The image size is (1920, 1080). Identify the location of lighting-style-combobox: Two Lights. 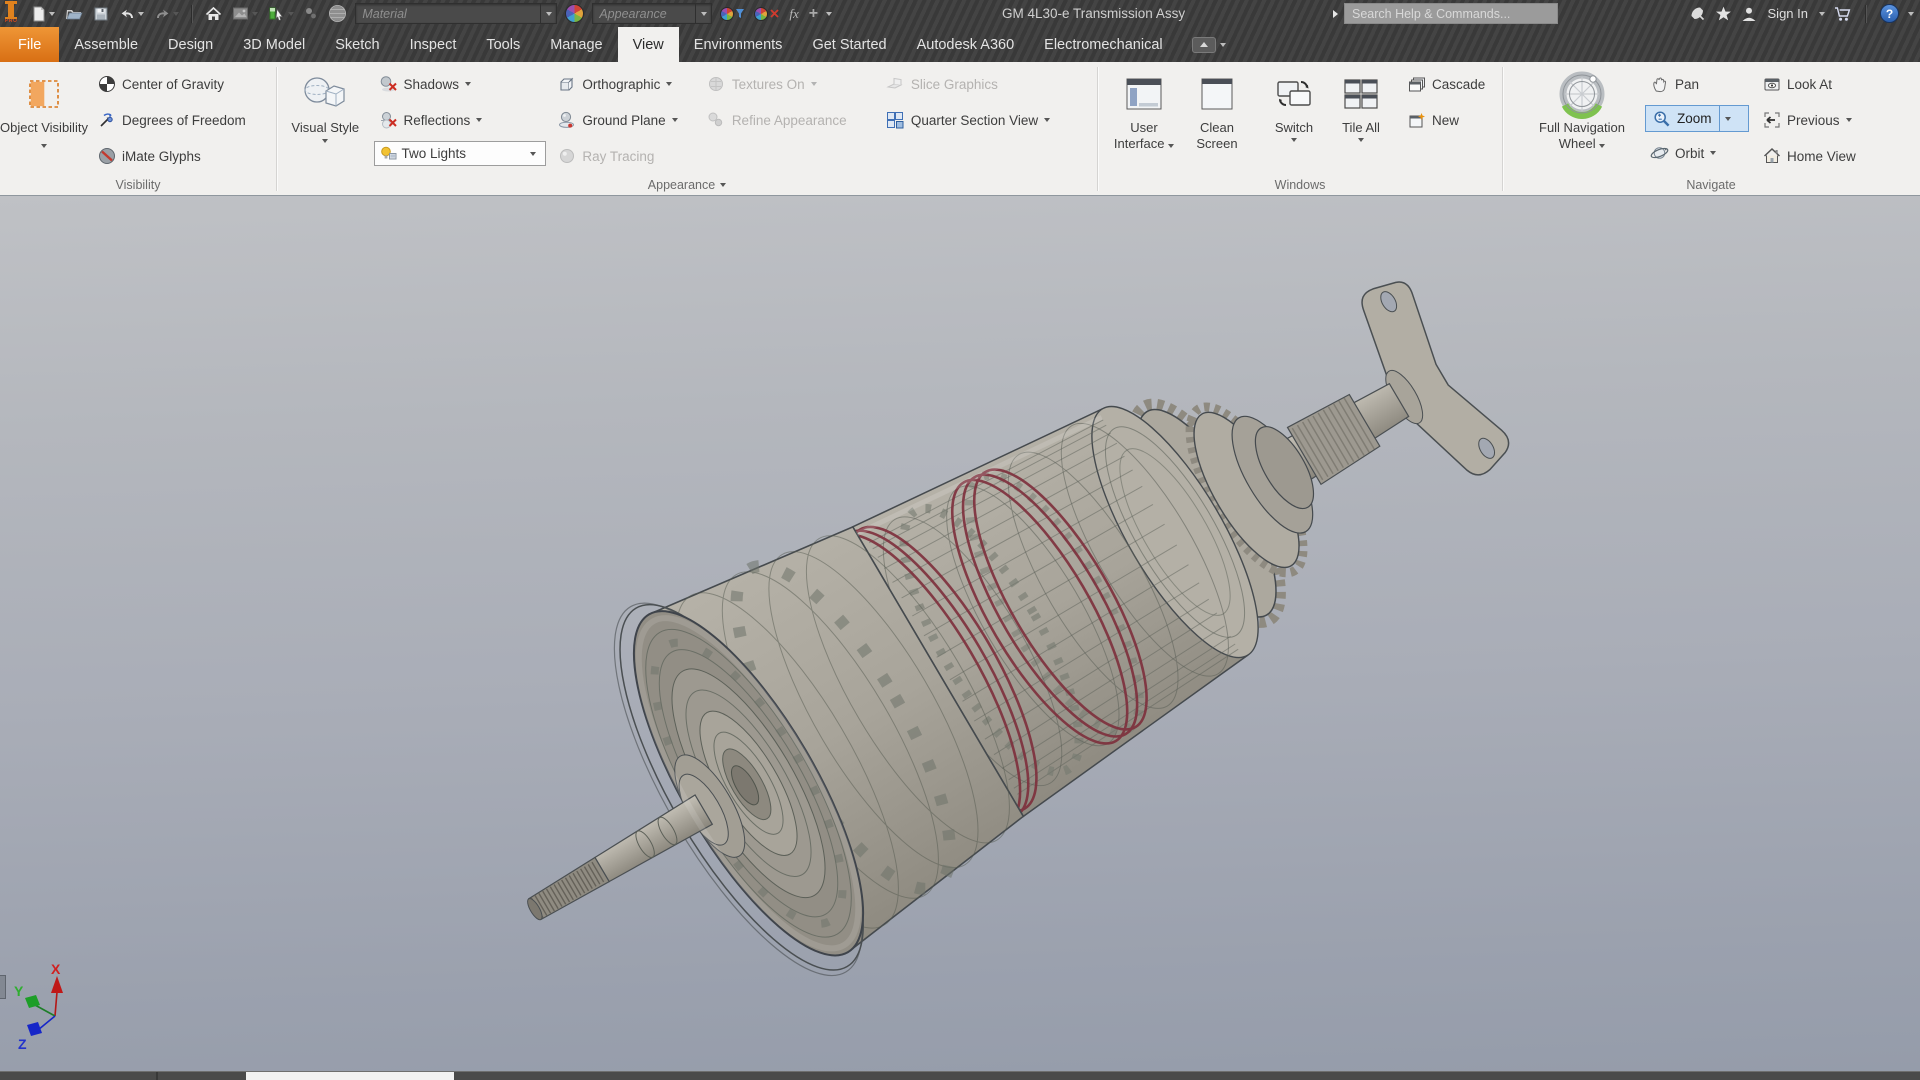
(459, 153).